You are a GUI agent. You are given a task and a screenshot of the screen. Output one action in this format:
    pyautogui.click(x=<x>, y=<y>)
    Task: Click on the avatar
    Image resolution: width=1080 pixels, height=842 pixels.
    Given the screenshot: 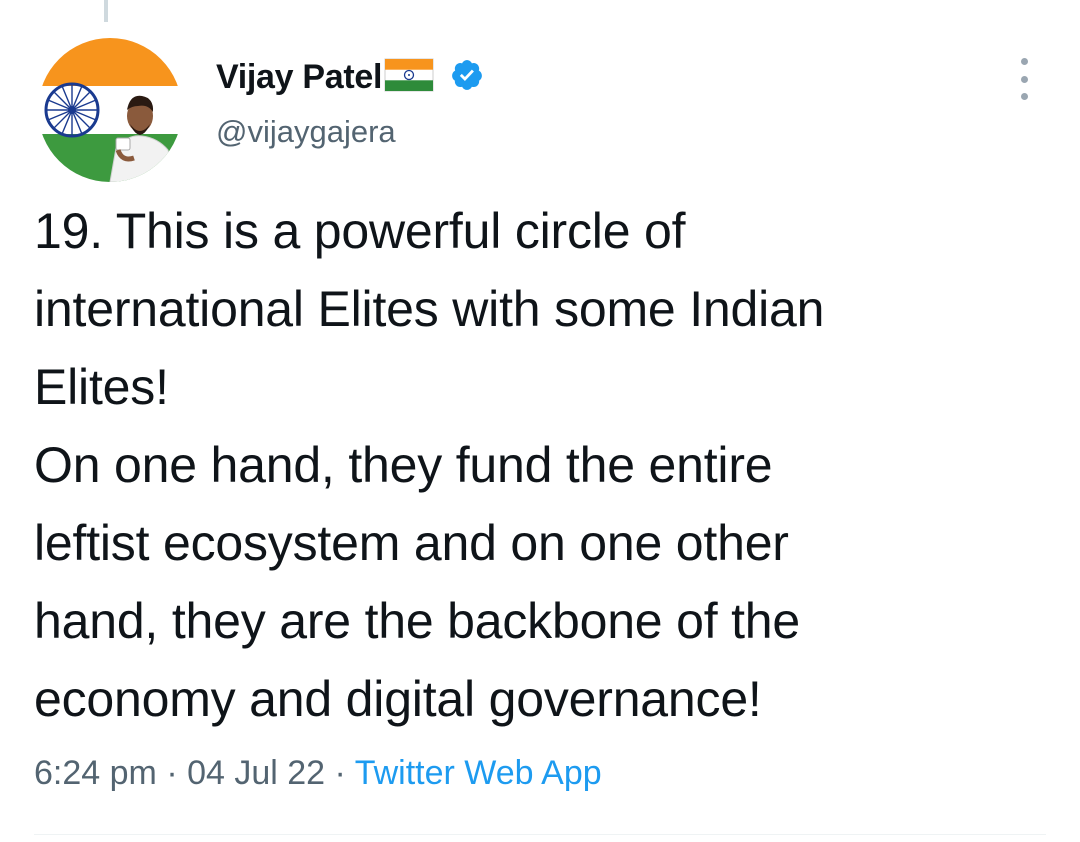 What is the action you would take?
    pyautogui.click(x=110, y=110)
    